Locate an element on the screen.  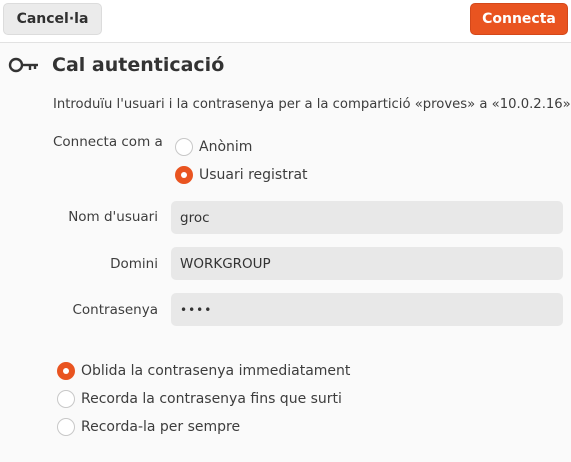
radio-label: Anònim is located at coordinates (226, 147).